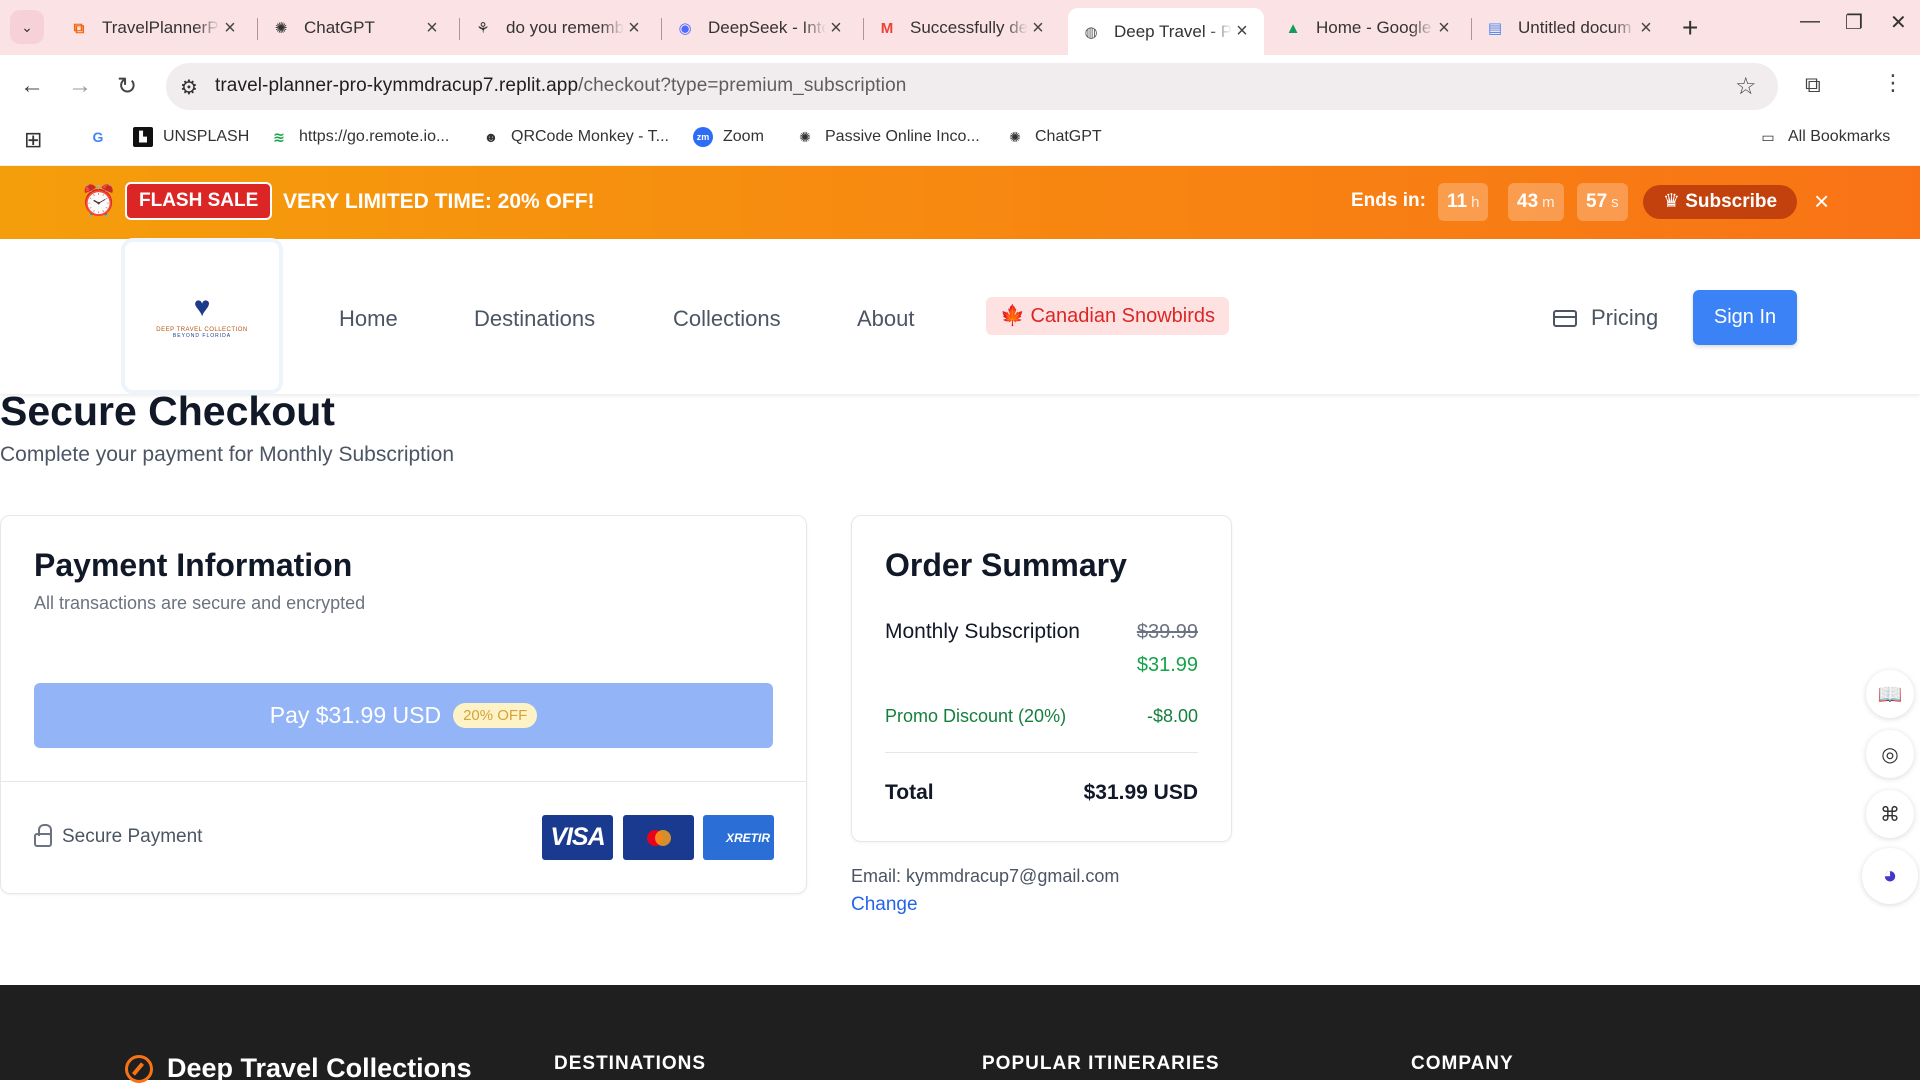 Image resolution: width=1920 pixels, height=1084 pixels. I want to click on site-settings-icon: ⚙, so click(189, 87).